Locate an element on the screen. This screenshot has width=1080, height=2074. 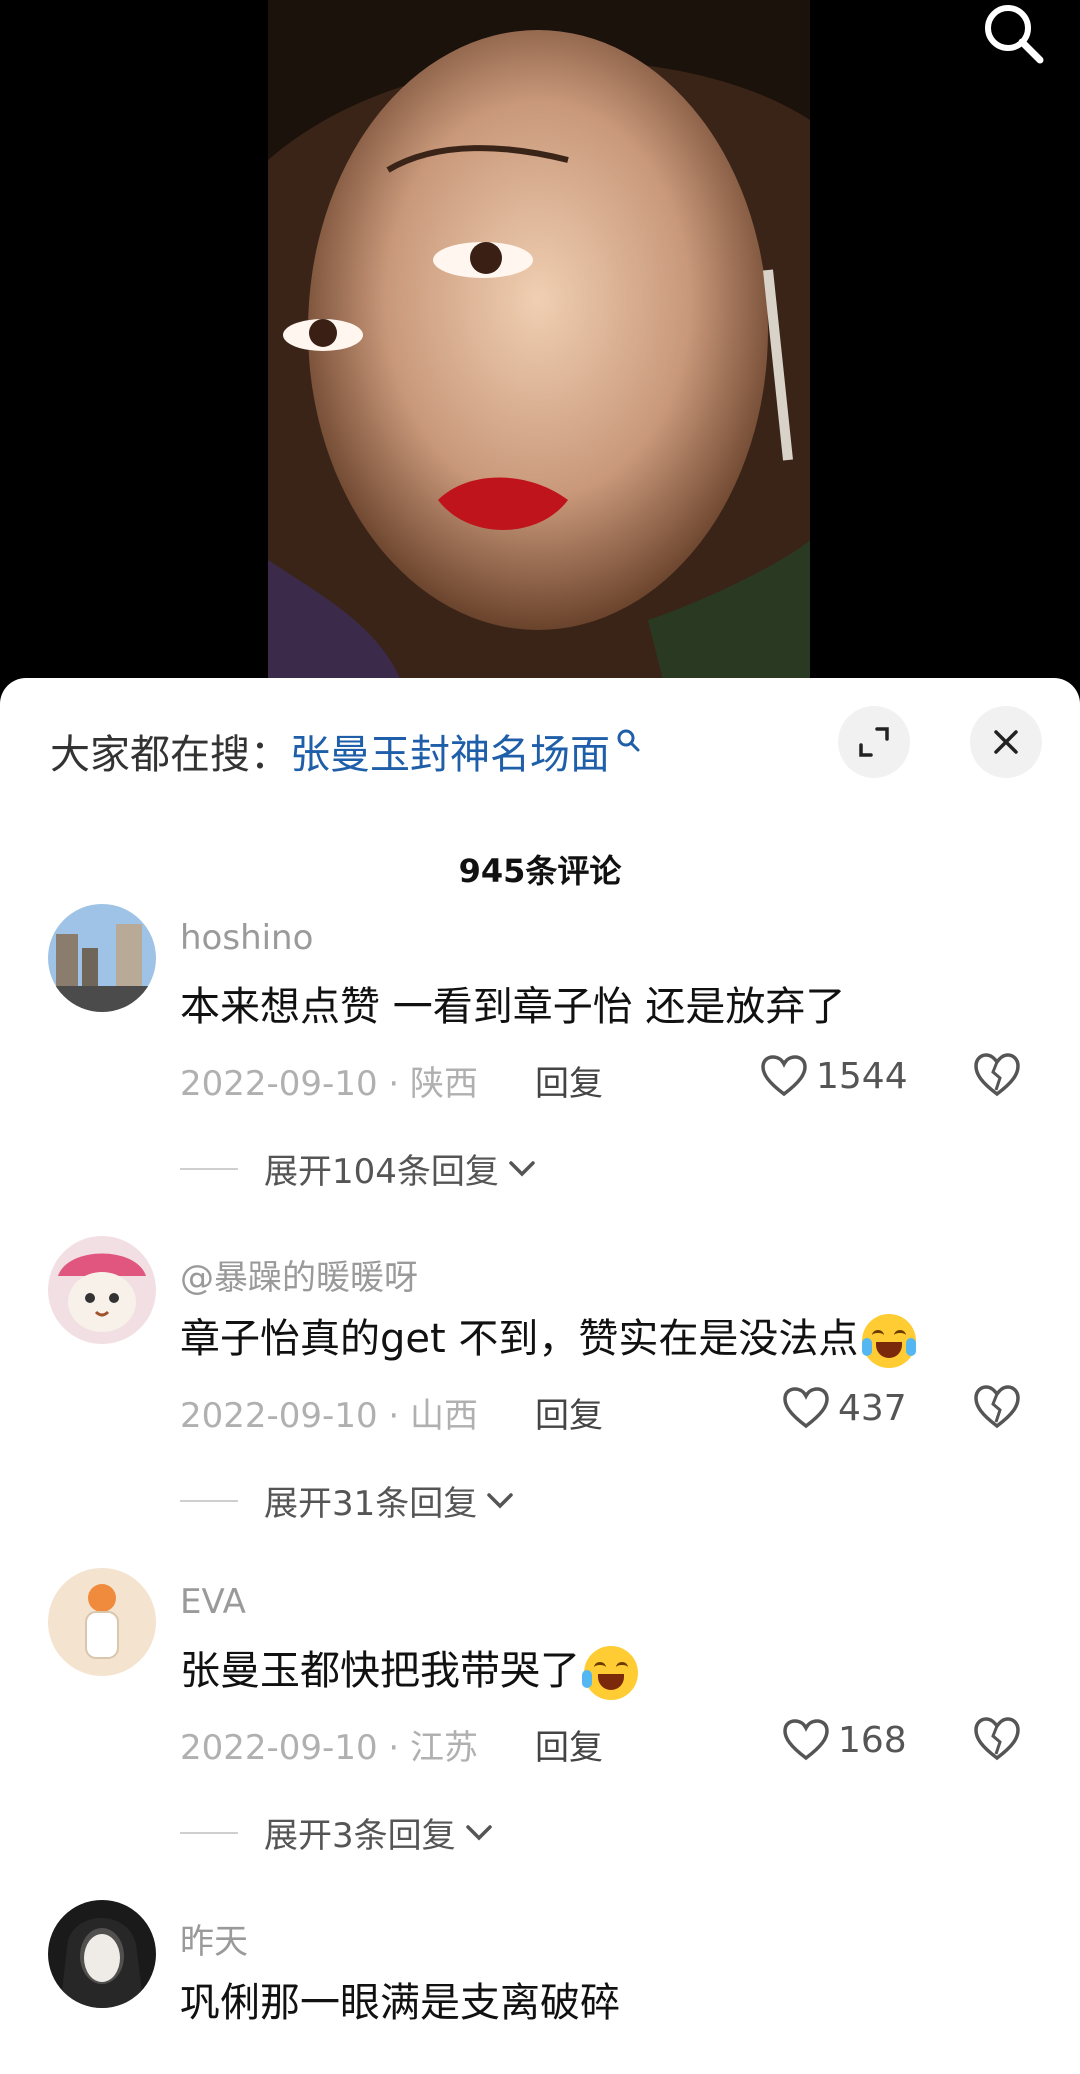
comment-count: 945条评论 is located at coordinates (540, 871).